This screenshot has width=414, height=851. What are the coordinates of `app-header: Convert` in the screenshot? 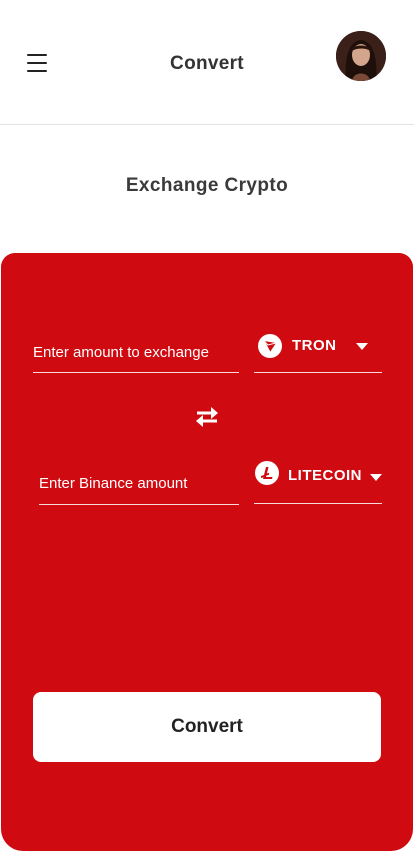 It's located at (207, 62).